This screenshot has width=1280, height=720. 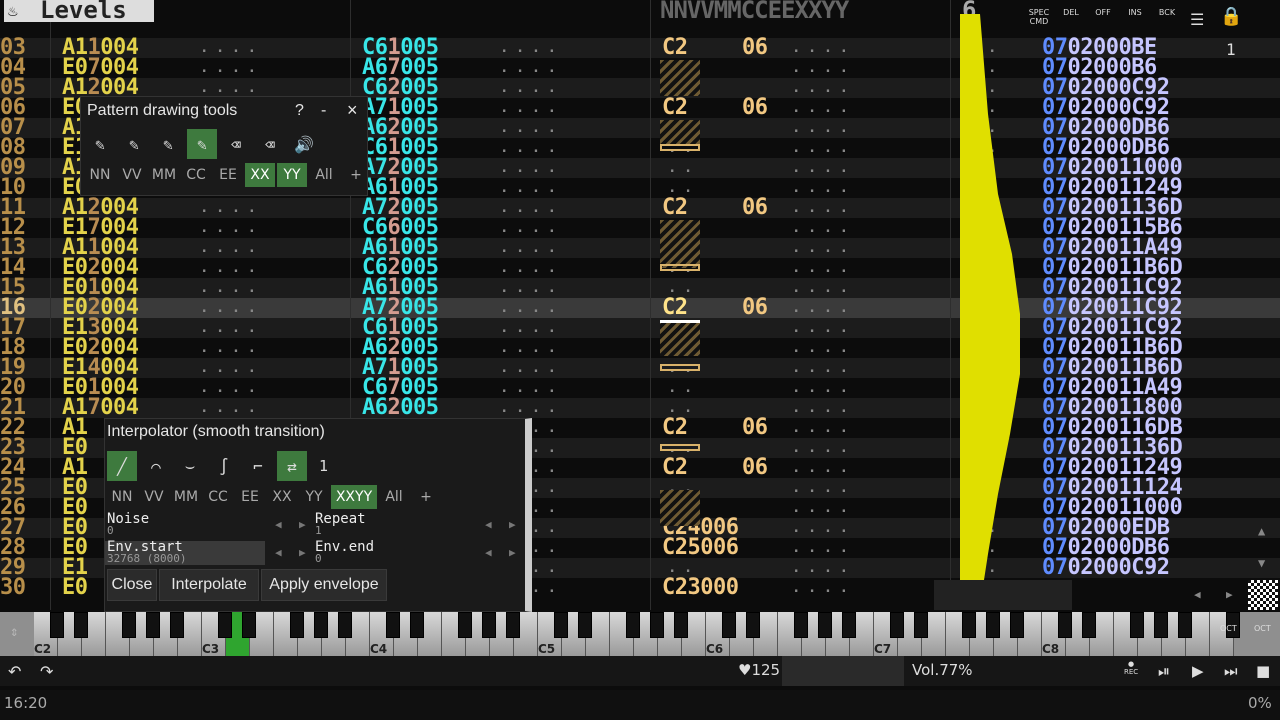 I want to click on octave-up-button: OCT, so click(x=1262, y=628).